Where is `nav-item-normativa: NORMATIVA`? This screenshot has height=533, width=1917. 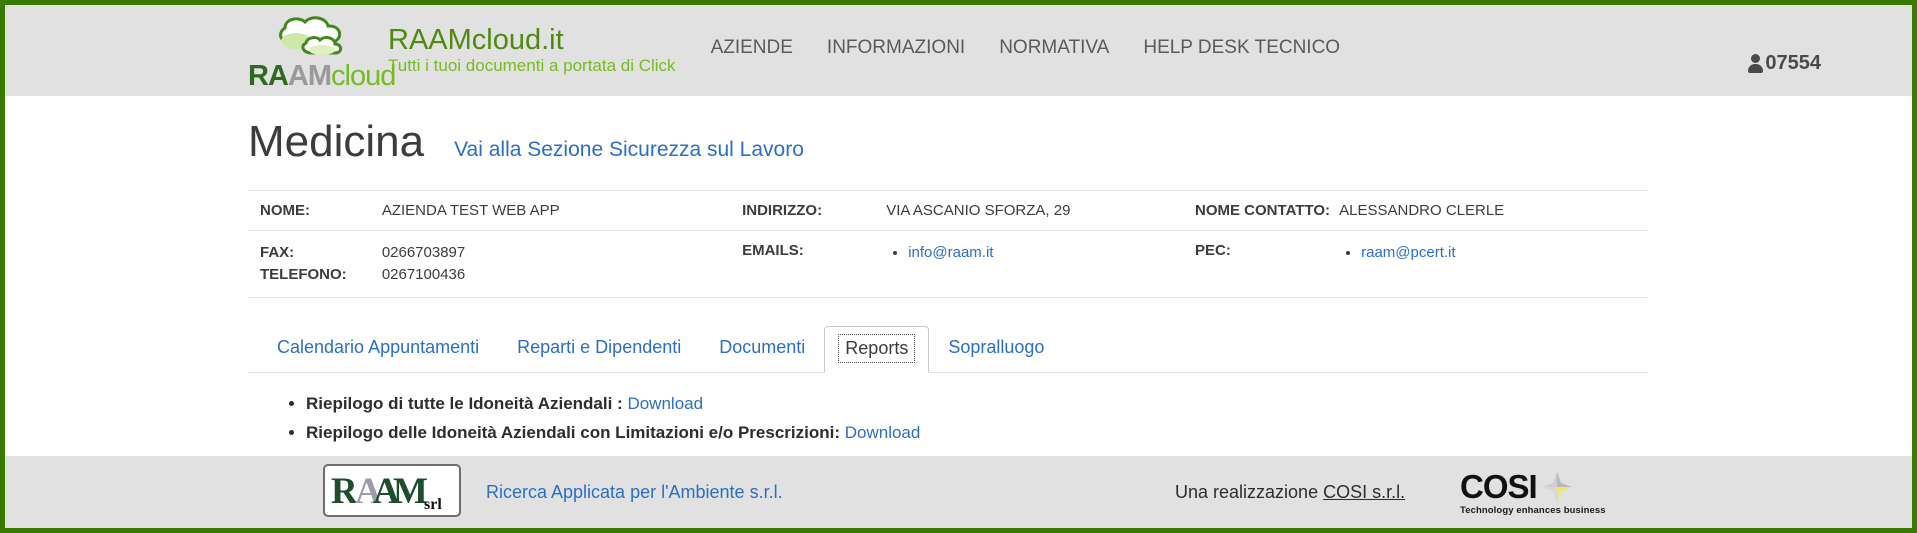
nav-item-normativa: NORMATIVA is located at coordinates (1054, 48).